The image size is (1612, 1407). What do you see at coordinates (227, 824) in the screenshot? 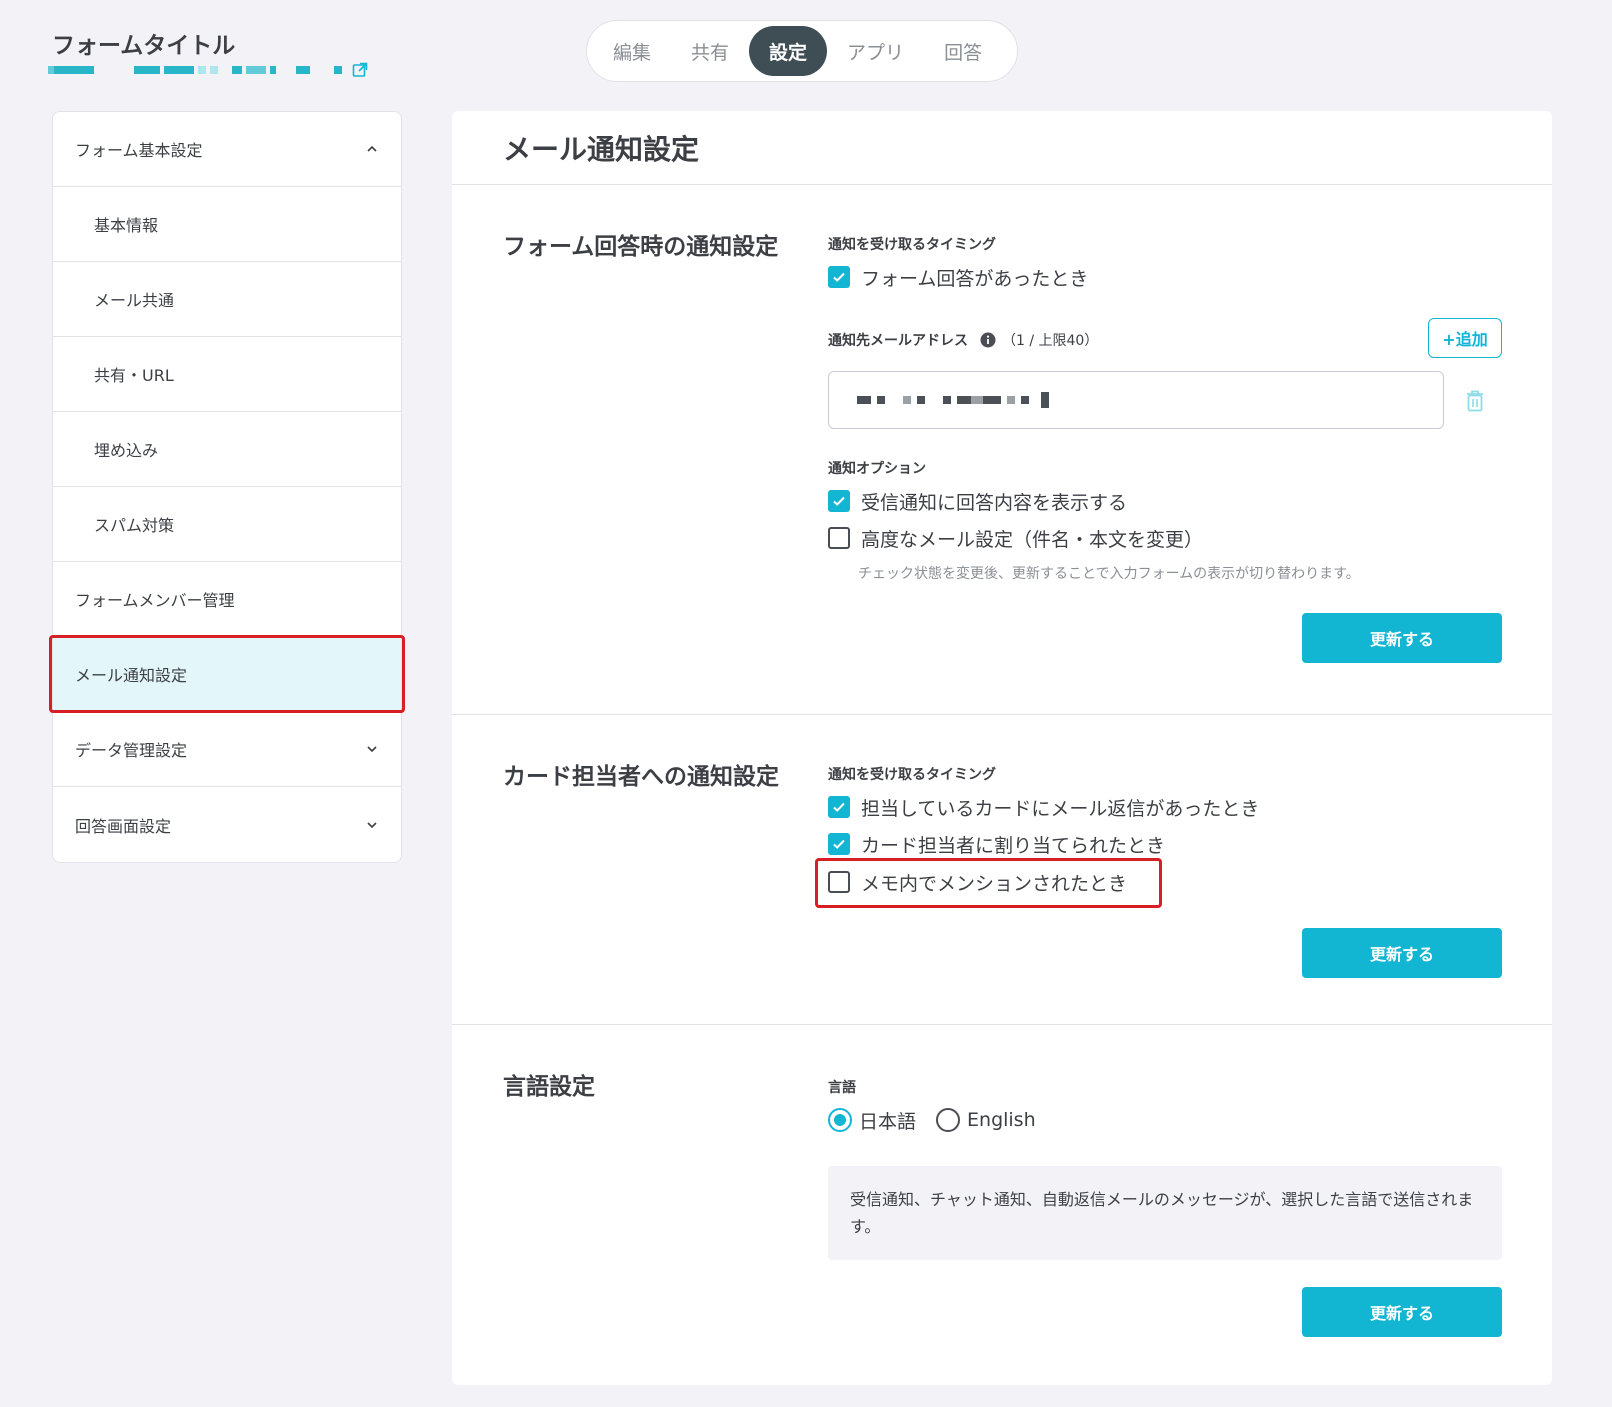
I see `sidebar-item-answer-screen: 回答画面設定` at bounding box center [227, 824].